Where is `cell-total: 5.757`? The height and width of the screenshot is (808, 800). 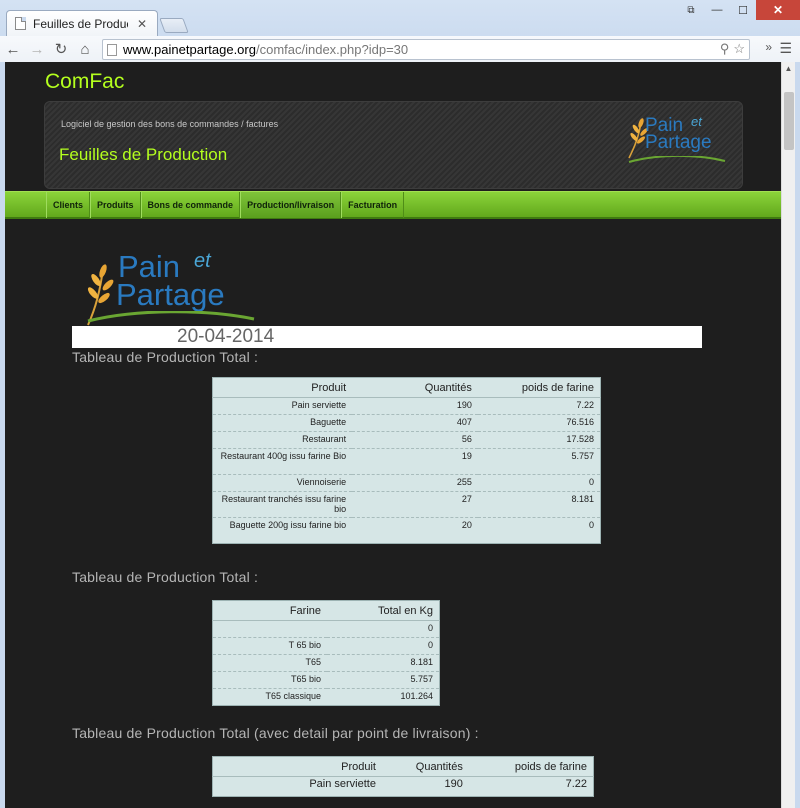
cell-total: 5.757 is located at coordinates (383, 680).